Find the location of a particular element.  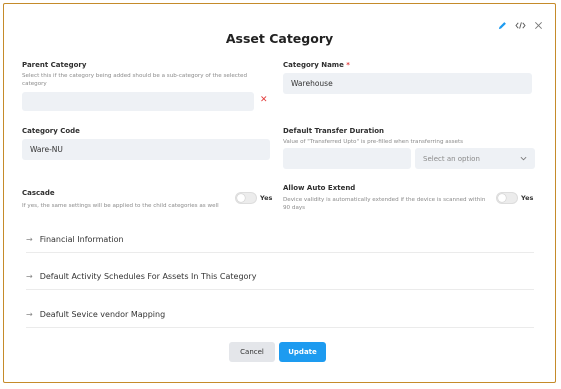

select-placeholder: Select an option is located at coordinates (451, 158).